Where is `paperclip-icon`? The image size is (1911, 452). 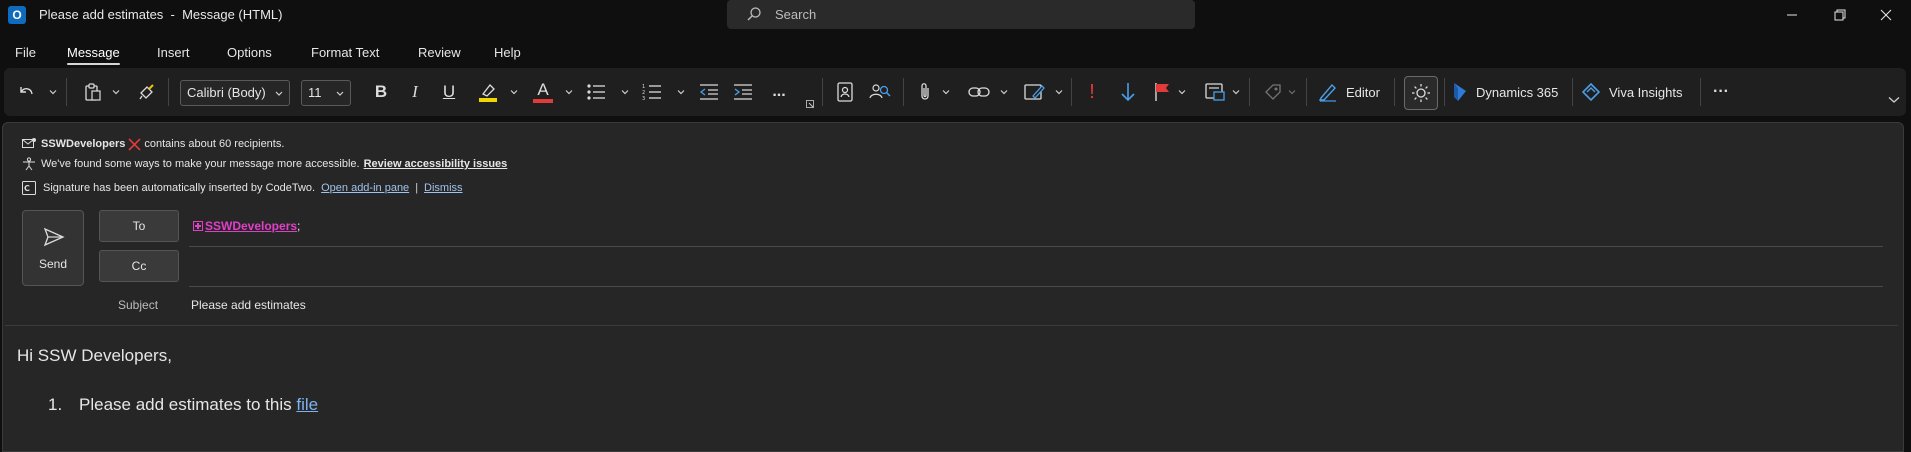
paperclip-icon is located at coordinates (925, 91).